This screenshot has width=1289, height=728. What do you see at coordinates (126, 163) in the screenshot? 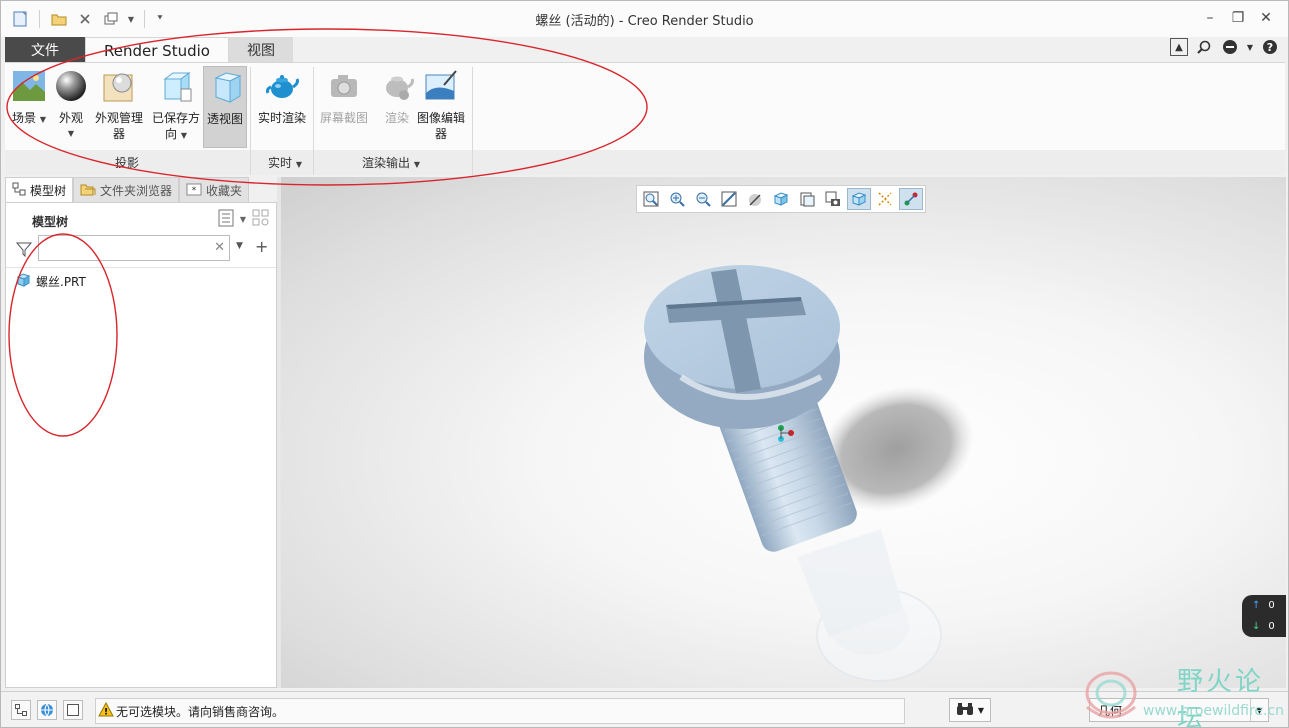
I see `group-projection-label: 投影` at bounding box center [126, 163].